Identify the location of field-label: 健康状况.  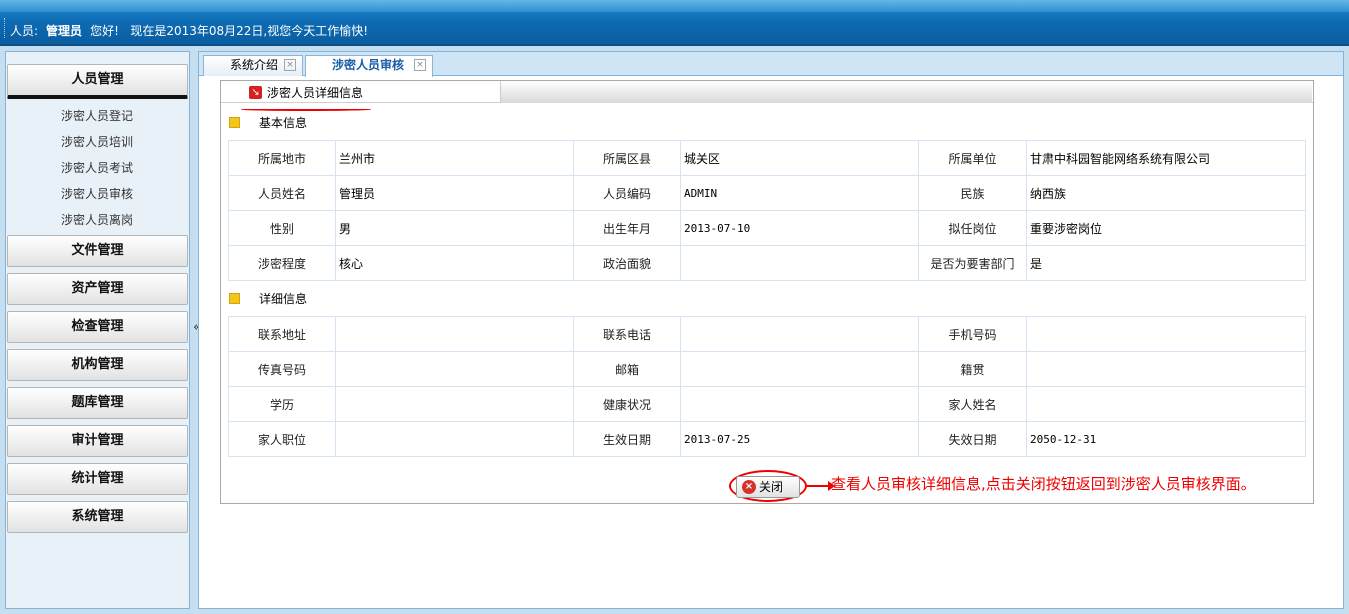
(627, 404).